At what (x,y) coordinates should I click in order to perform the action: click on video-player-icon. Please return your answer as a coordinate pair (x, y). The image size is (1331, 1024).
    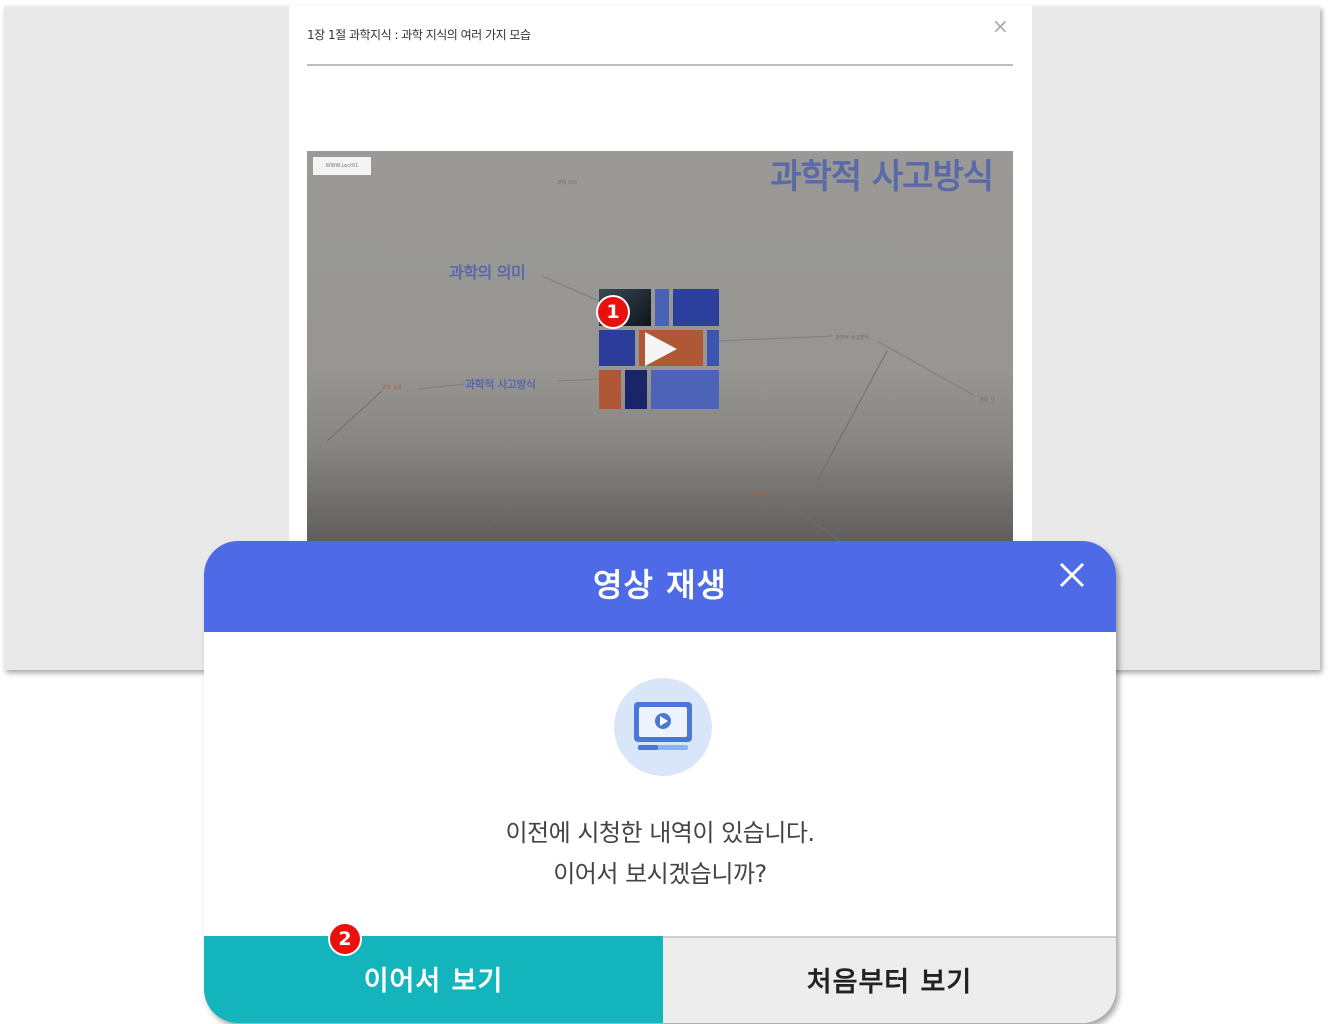
    Looking at the image, I should click on (663, 727).